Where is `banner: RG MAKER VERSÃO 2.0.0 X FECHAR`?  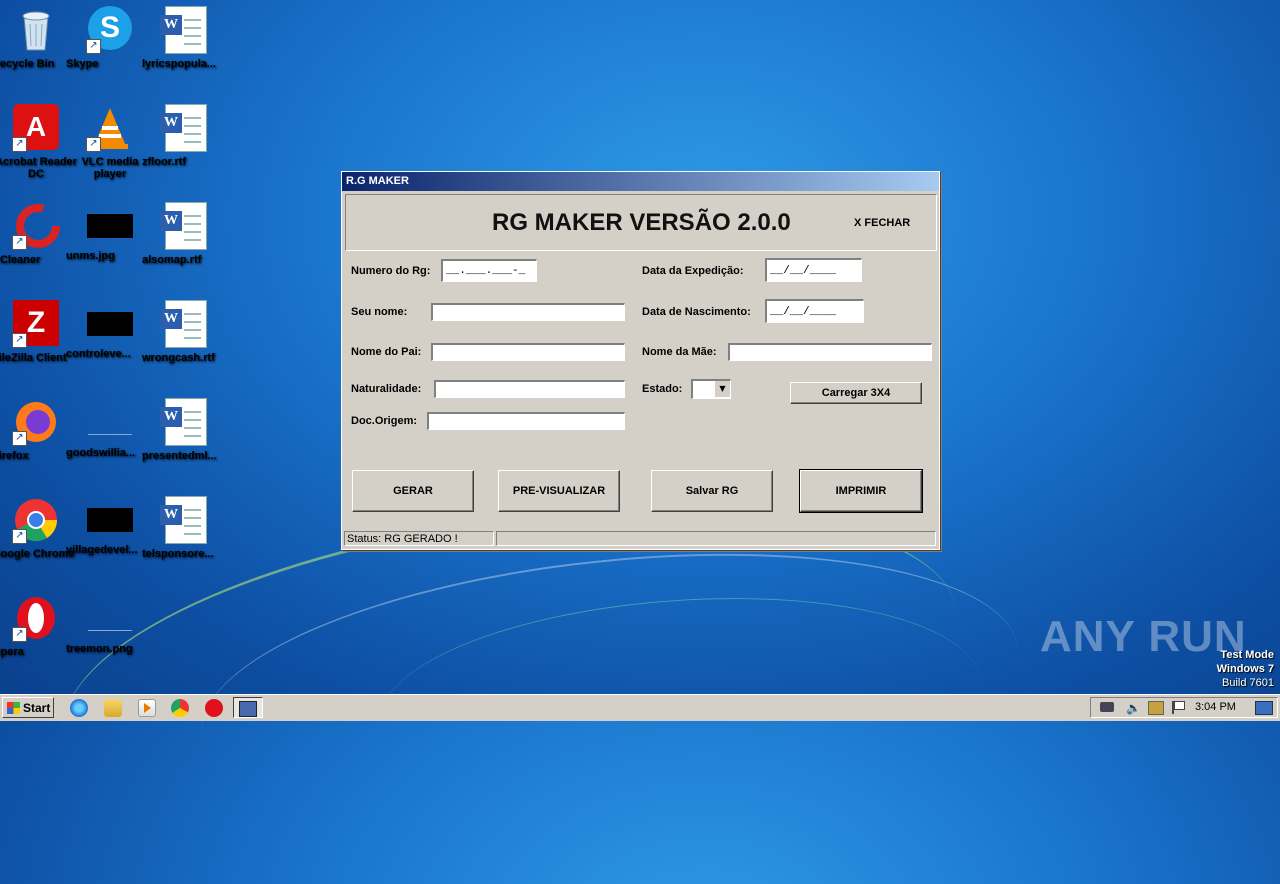 banner: RG MAKER VERSÃO 2.0.0 X FECHAR is located at coordinates (641, 222).